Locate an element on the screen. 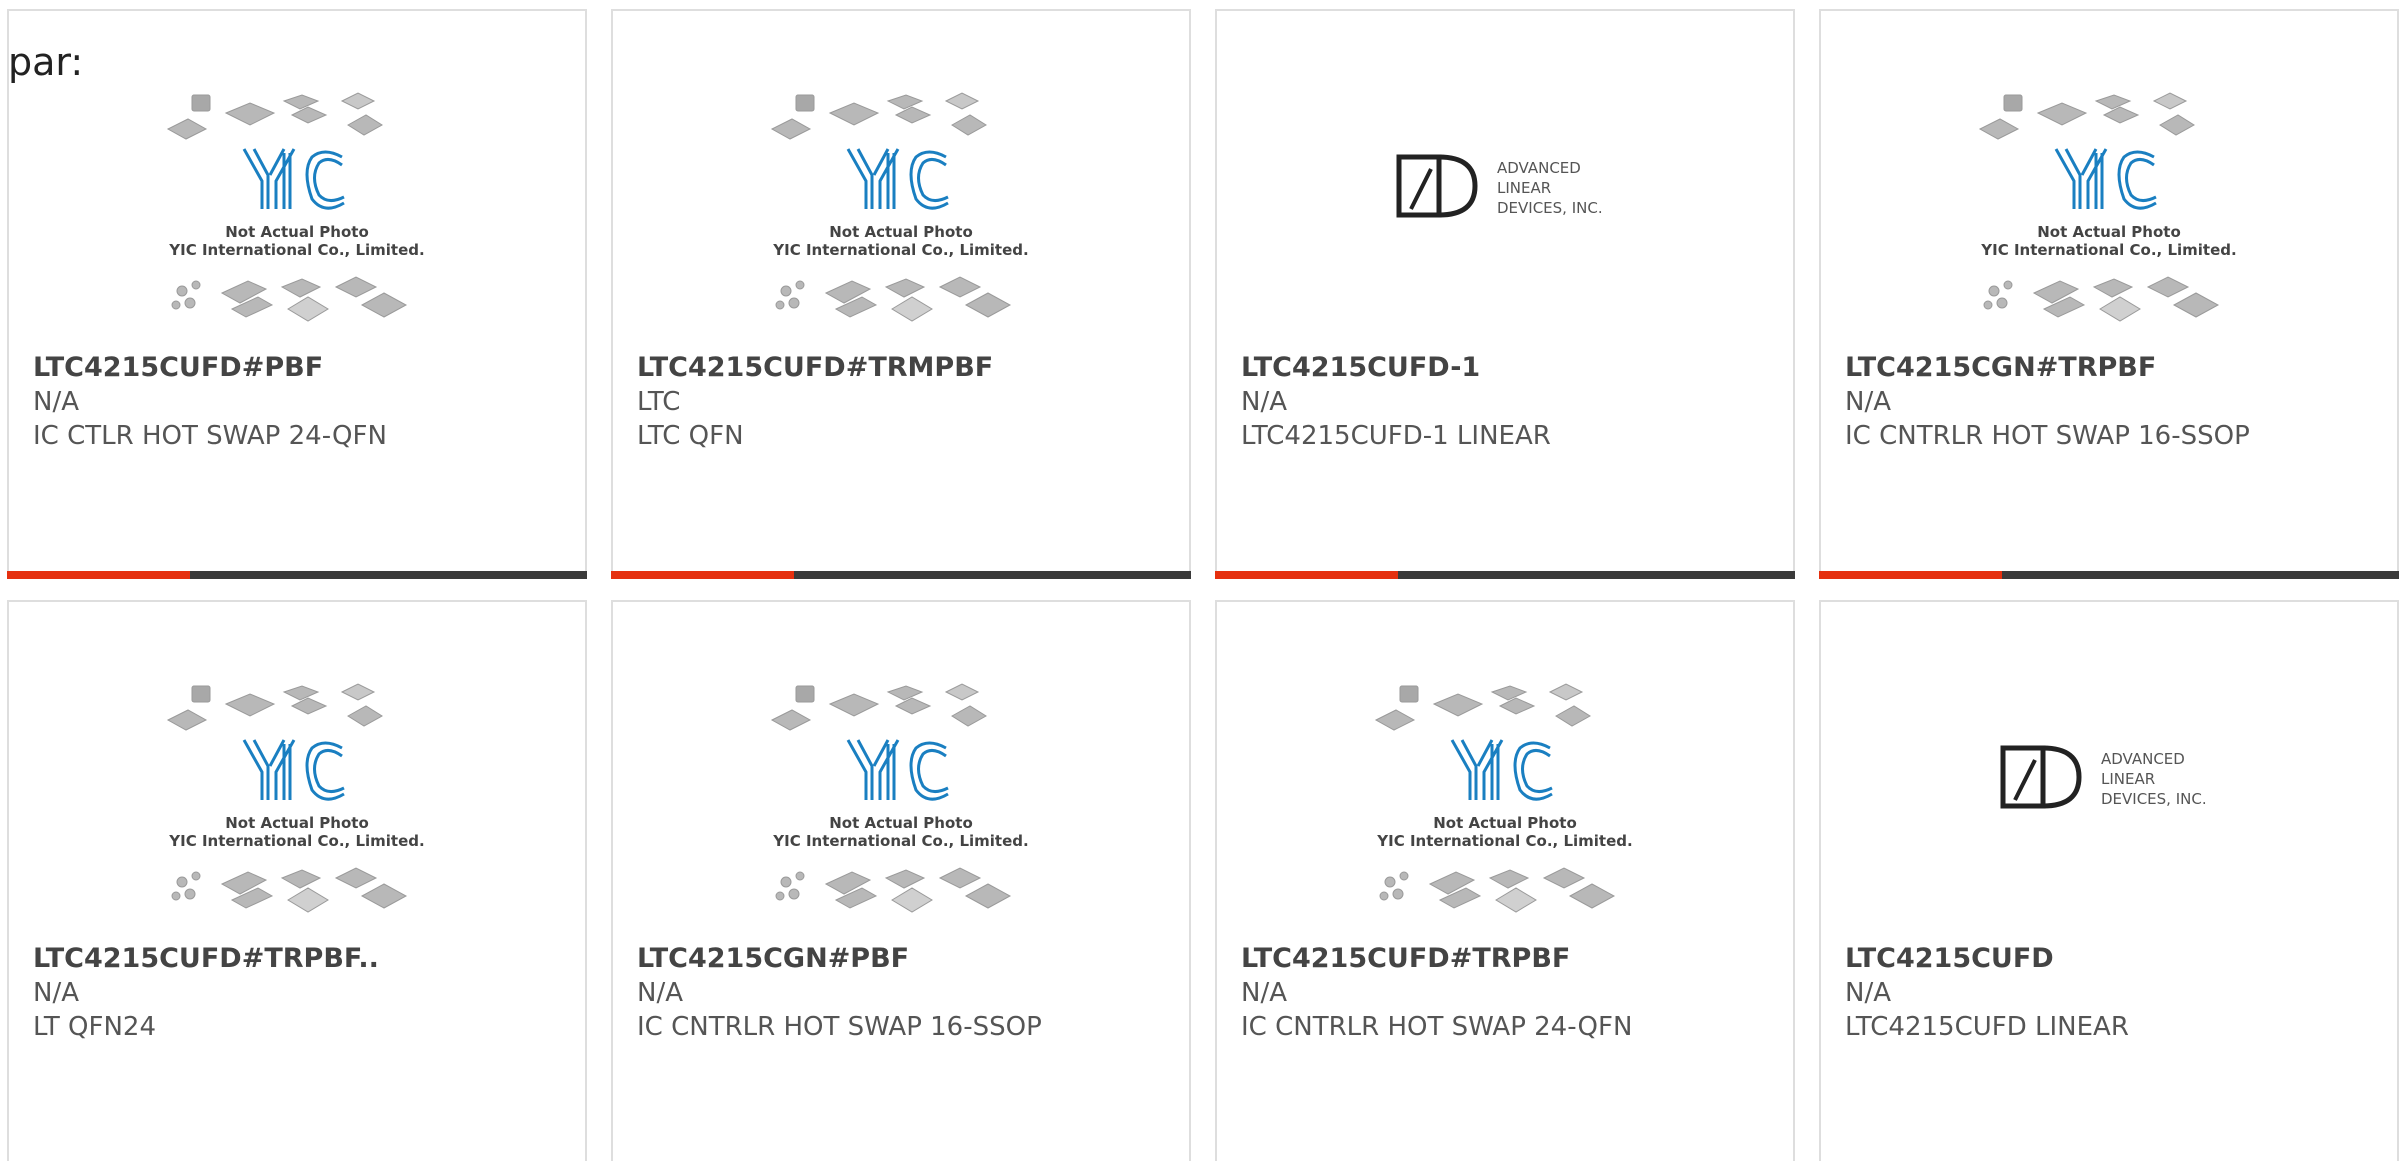  product-info: LTC4215CUFD N/A LTC4215CUFD LINEAR is located at coordinates (2111, 993).